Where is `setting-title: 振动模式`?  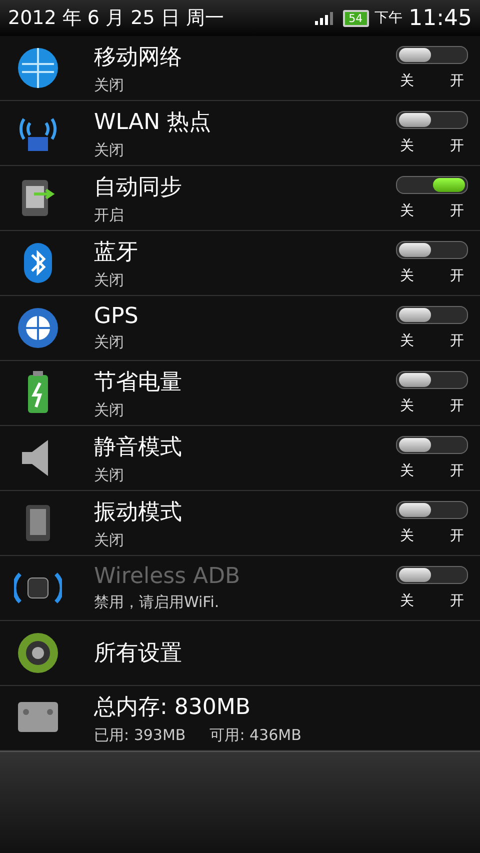 setting-title: 振动模式 is located at coordinates (138, 512).